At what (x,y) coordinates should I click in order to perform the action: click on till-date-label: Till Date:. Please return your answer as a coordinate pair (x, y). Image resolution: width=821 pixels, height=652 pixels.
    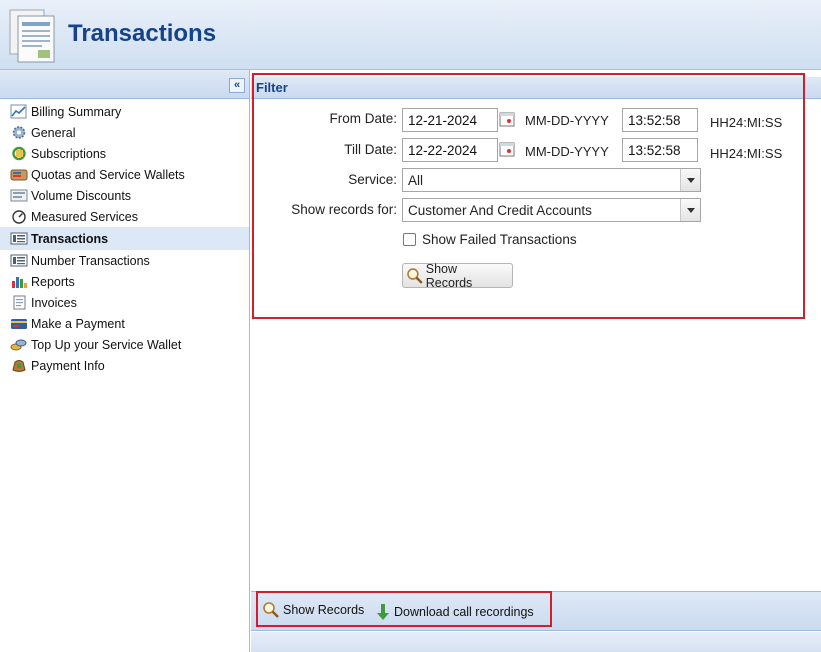
    Looking at the image, I should click on (370, 149).